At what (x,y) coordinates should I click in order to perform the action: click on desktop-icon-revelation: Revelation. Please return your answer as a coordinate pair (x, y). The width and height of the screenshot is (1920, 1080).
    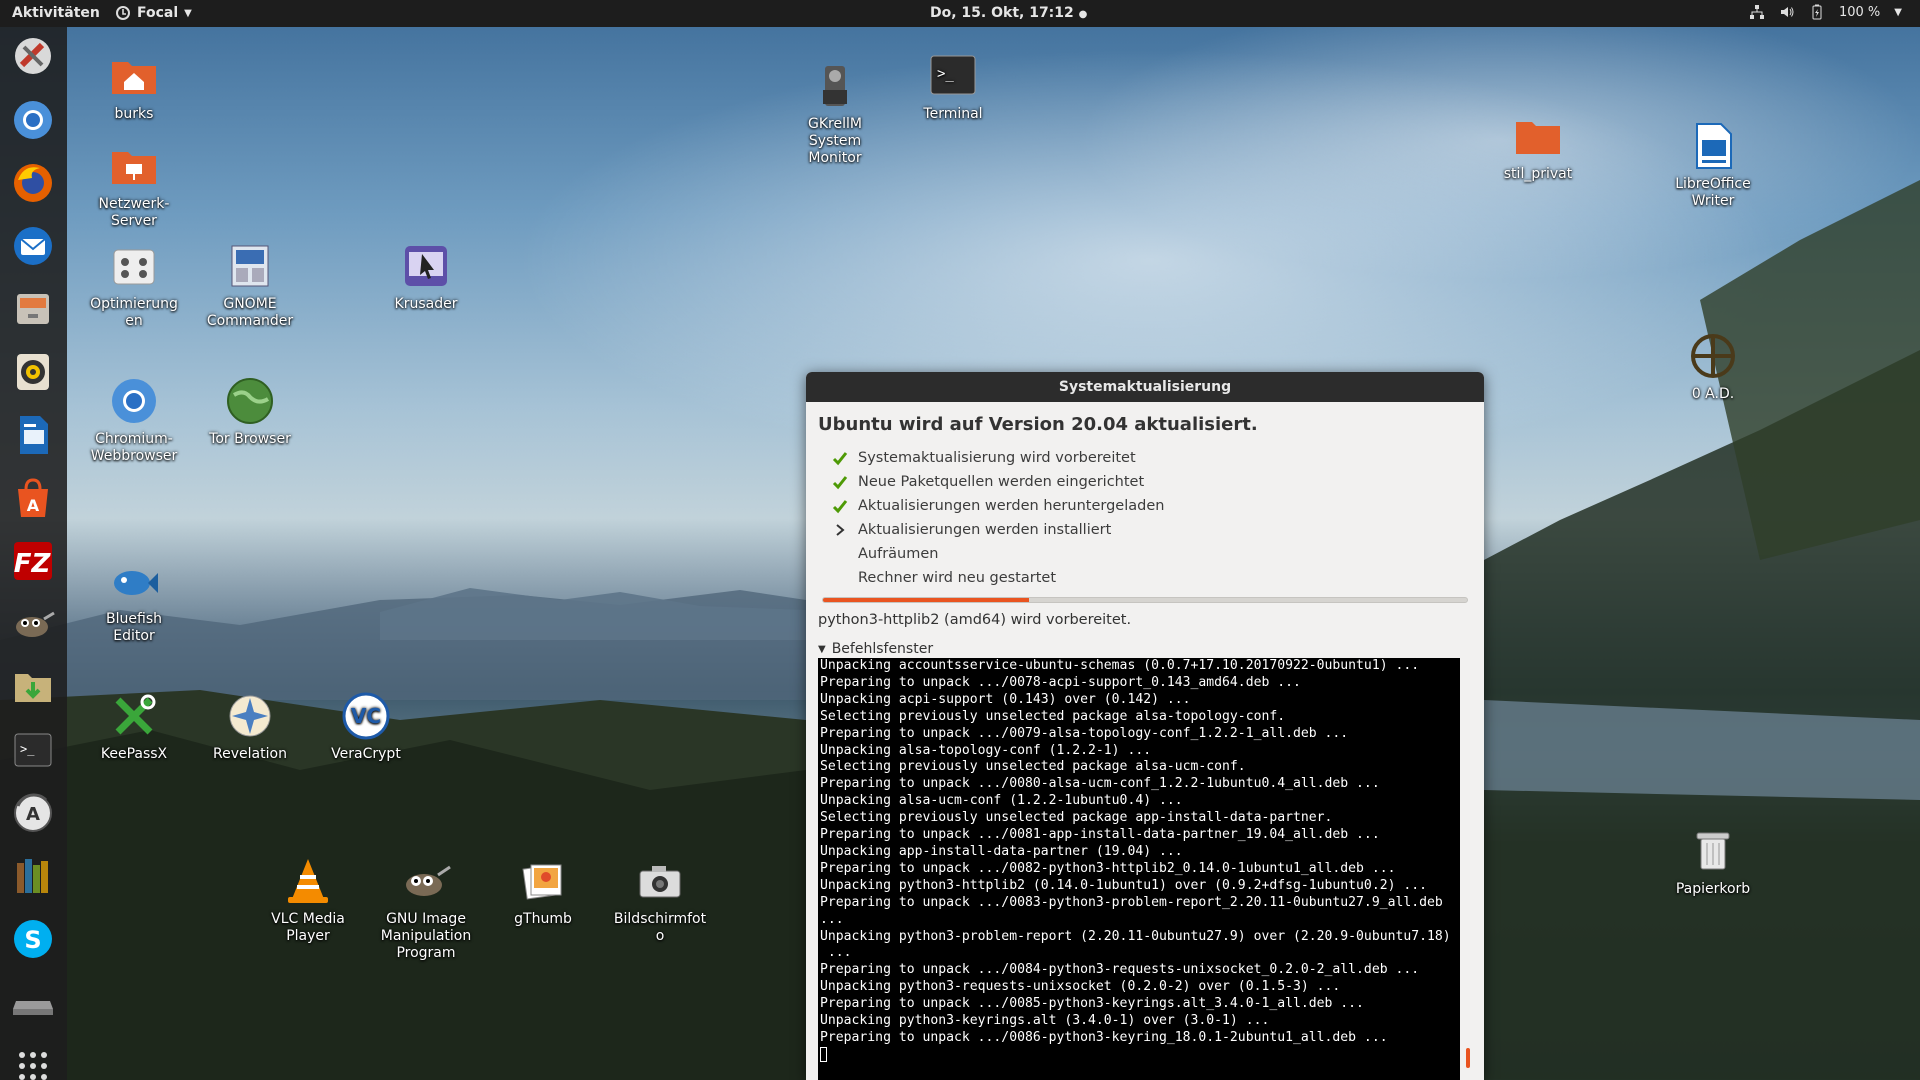
    Looking at the image, I should click on (250, 726).